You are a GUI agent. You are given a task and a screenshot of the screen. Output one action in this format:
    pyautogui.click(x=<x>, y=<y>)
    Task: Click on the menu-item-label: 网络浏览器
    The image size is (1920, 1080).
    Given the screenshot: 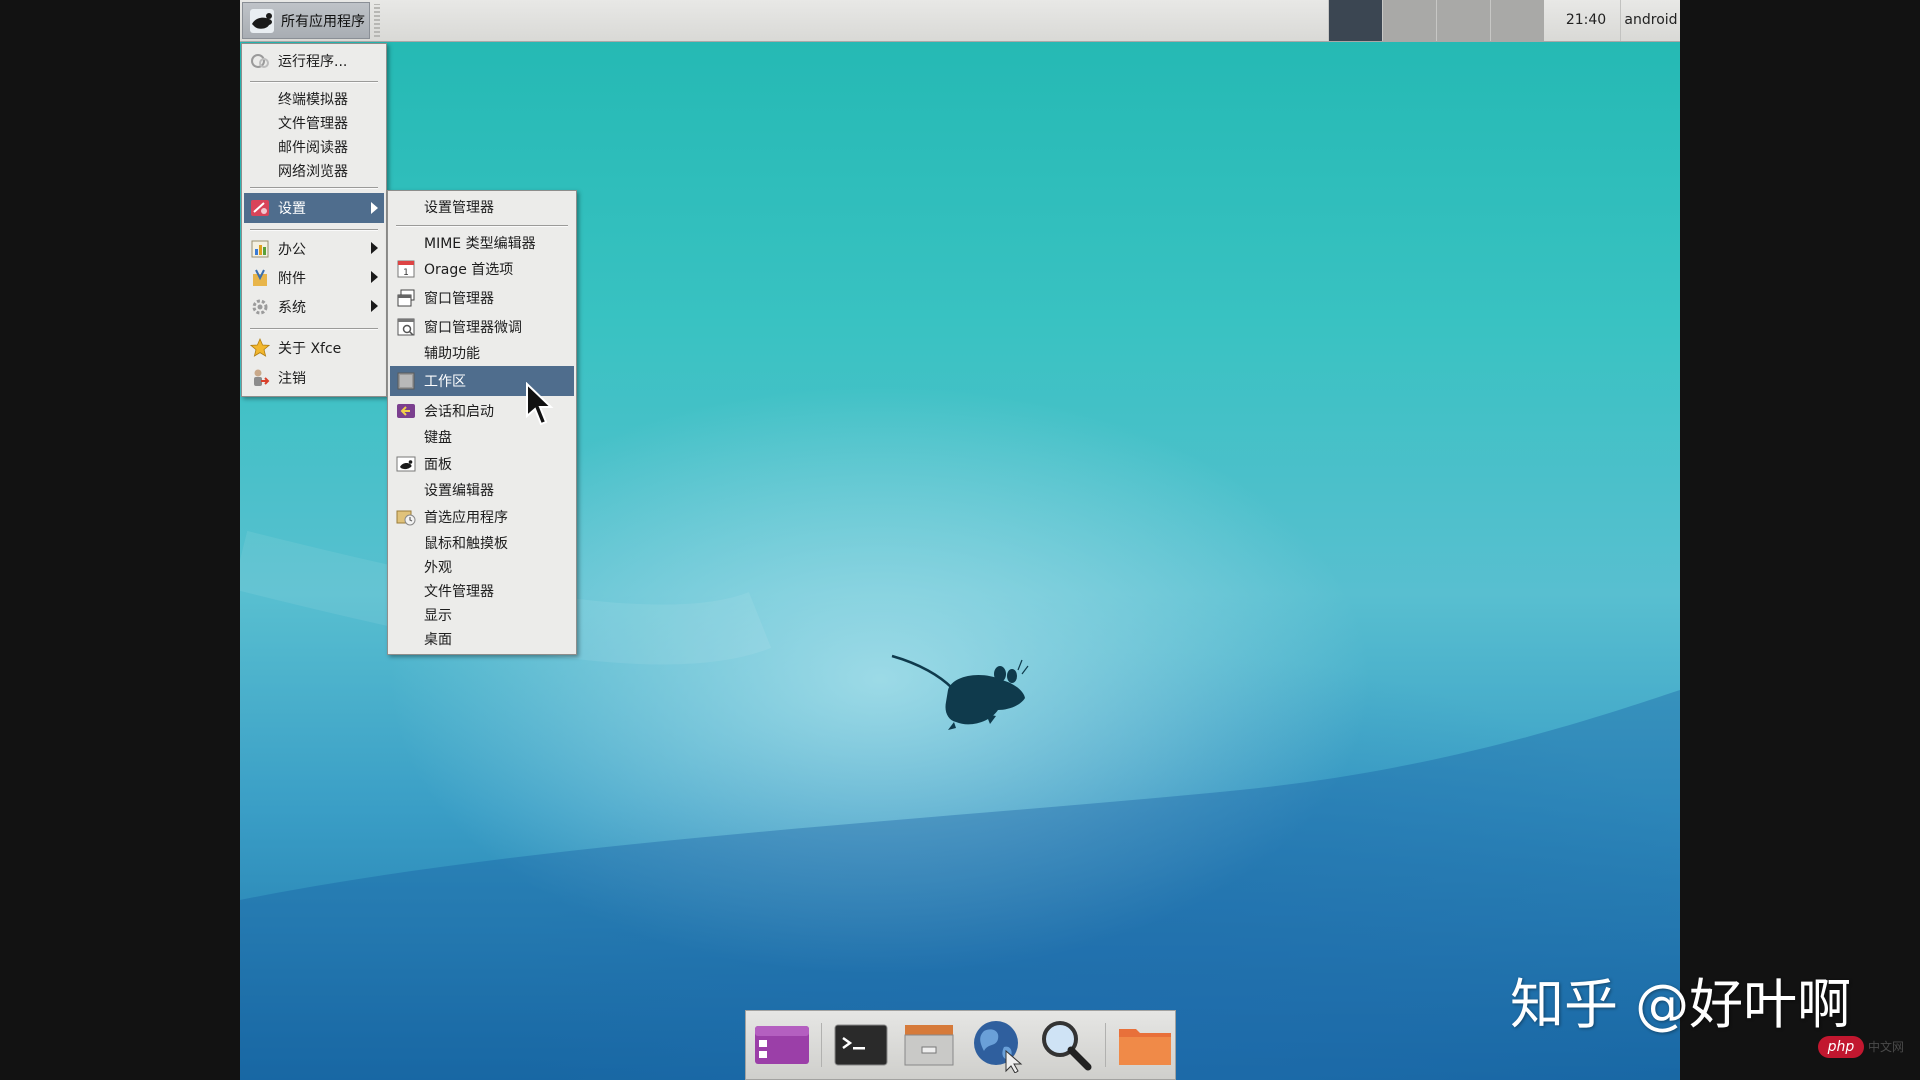 What is the action you would take?
    pyautogui.click(x=313, y=172)
    